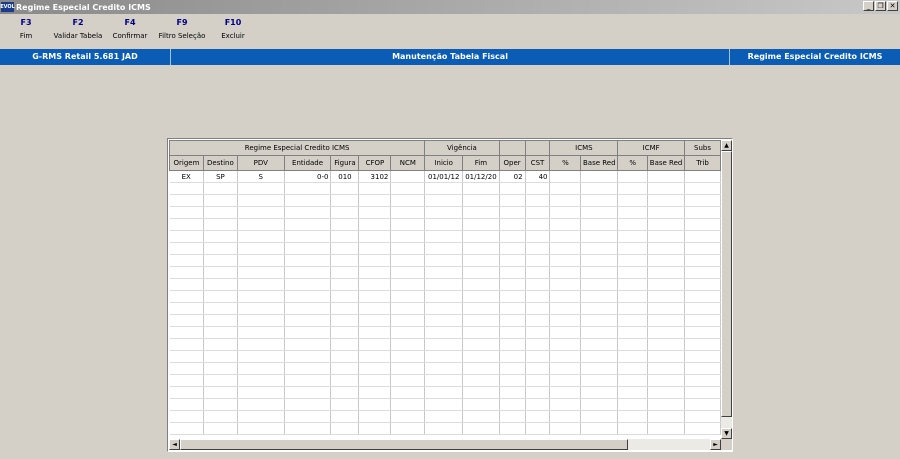 The image size is (900, 459). Describe the element at coordinates (702, 163) in the screenshot. I see `column-header: Trib` at that location.